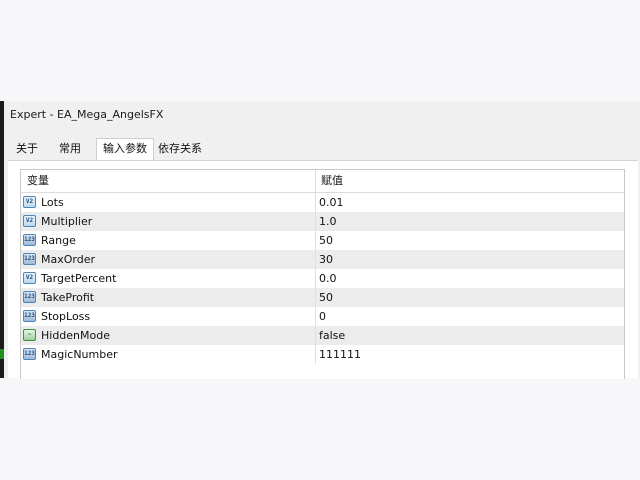 The image size is (640, 480). I want to click on parameter-value: 0, so click(322, 316).